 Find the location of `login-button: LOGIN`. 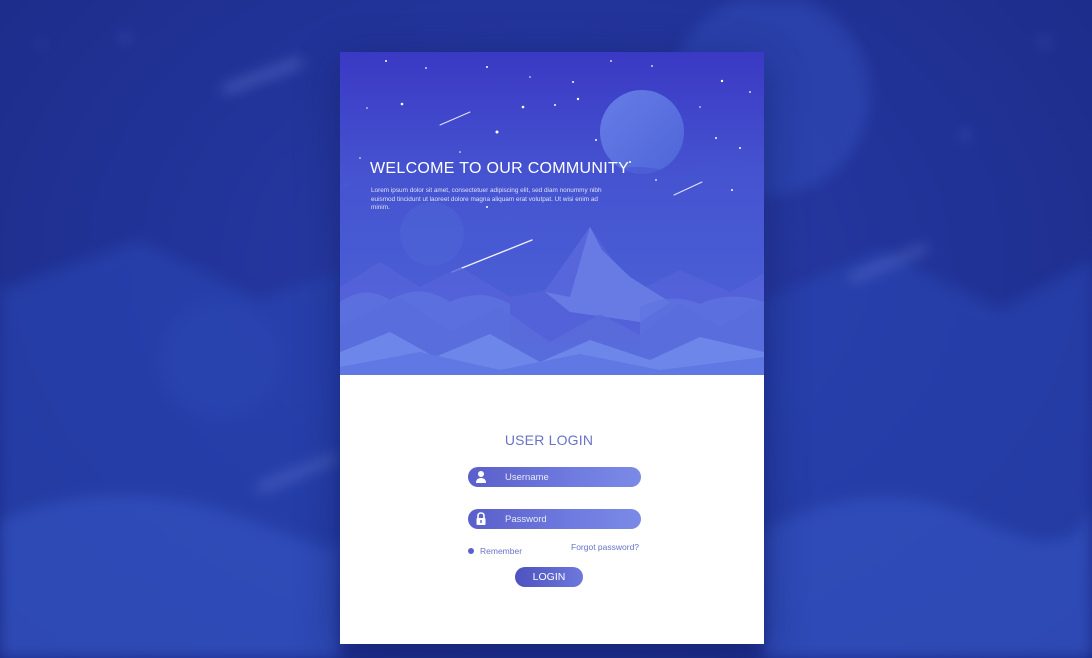

login-button: LOGIN is located at coordinates (549, 577).